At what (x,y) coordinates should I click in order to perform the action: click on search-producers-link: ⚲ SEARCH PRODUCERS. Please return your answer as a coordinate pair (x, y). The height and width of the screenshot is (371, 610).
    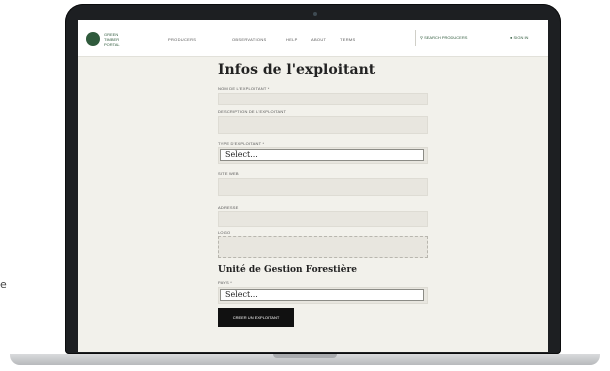
    Looking at the image, I should click on (443, 37).